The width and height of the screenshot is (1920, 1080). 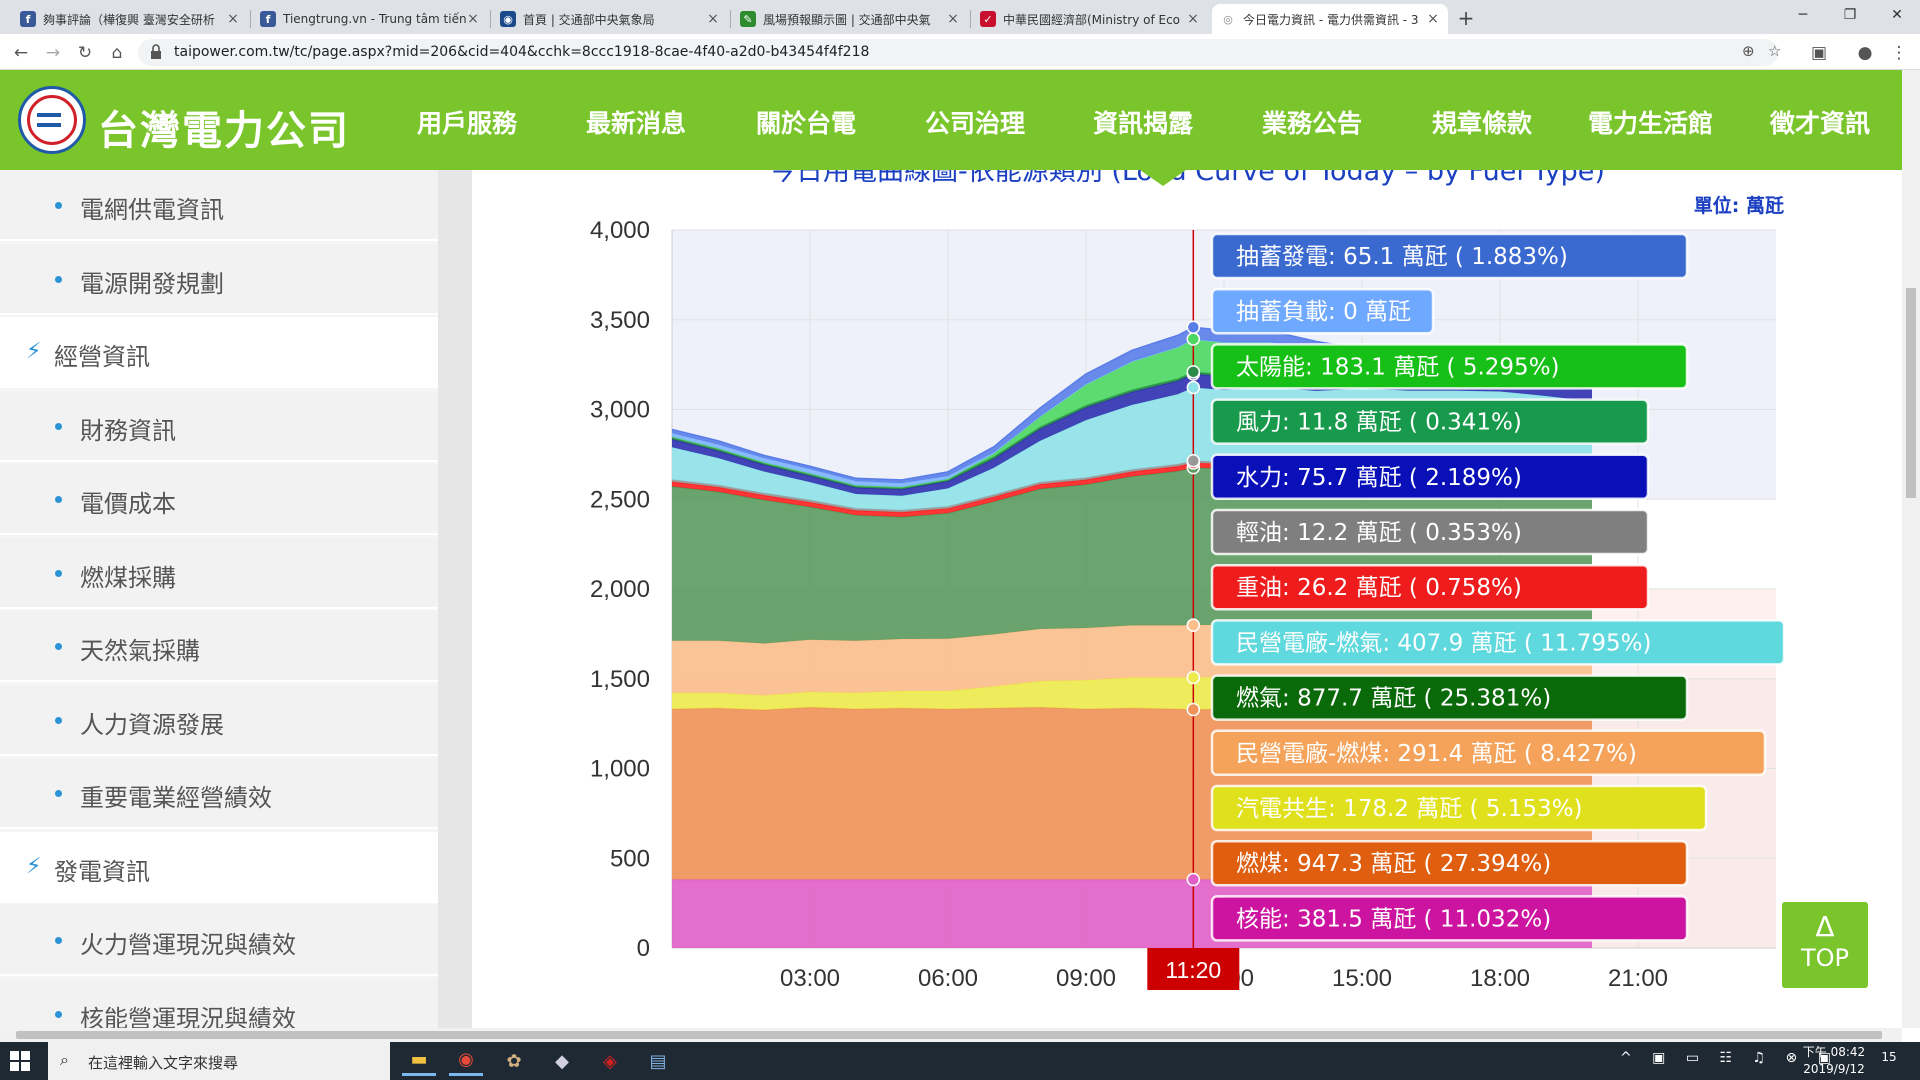 What do you see at coordinates (130, 19) in the screenshot?
I see `browser-tab: f 夠事評論（樺復興 臺灣安全研析 ×` at bounding box center [130, 19].